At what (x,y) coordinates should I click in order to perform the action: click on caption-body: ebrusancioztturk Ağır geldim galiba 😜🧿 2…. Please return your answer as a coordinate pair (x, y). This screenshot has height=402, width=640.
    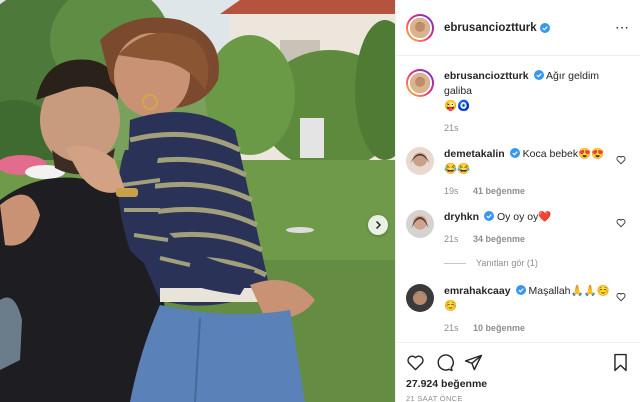
    Looking at the image, I should click on (537, 101).